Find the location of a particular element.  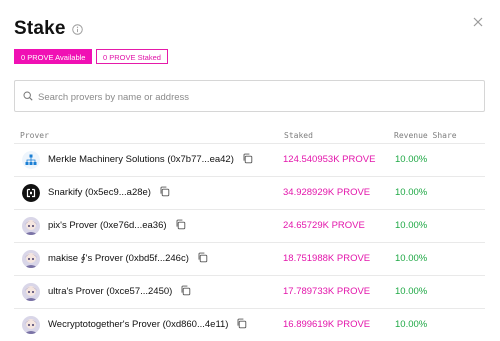

prover-name: Snarkify (0x5ec9...a28e) is located at coordinates (99, 193).